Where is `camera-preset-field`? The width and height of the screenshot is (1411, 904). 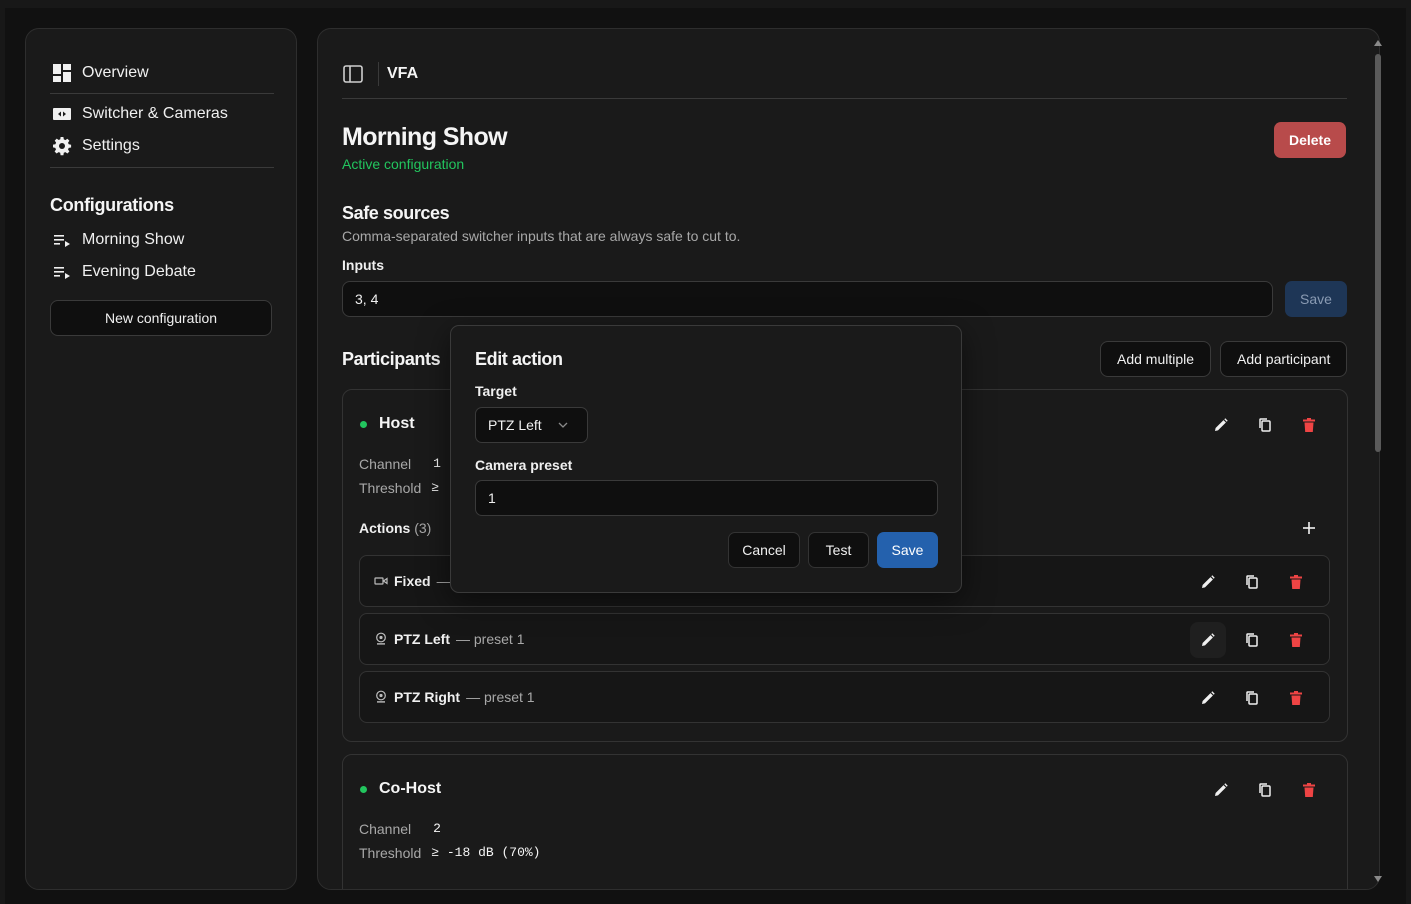 camera-preset-field is located at coordinates (706, 498).